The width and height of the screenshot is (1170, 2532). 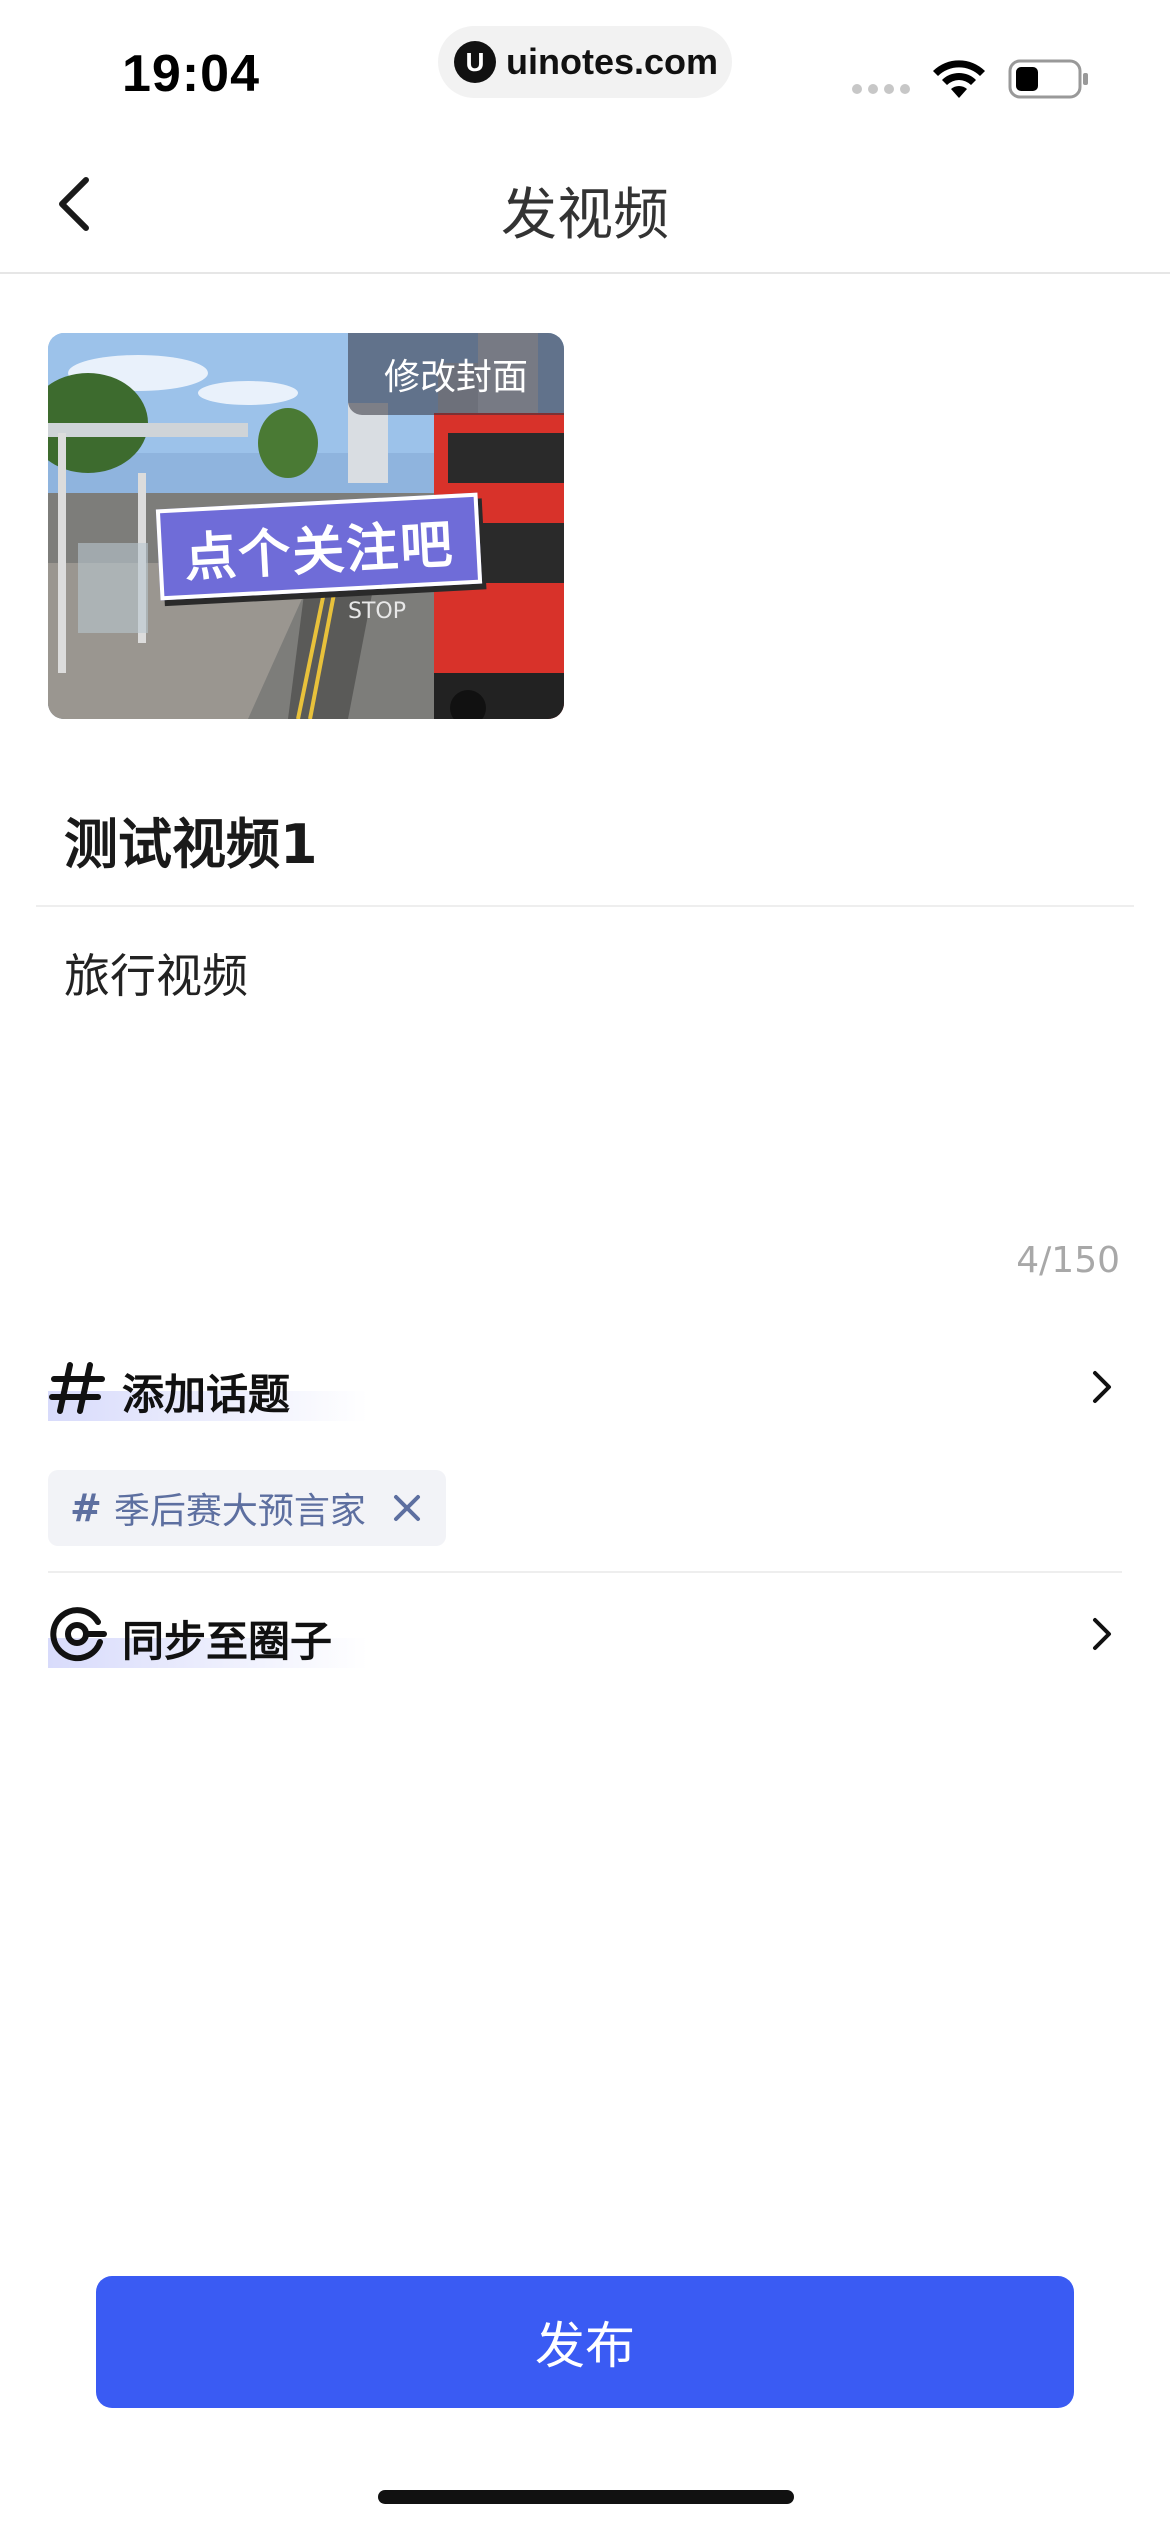 I want to click on sync-circle-label: 同步至圈子, so click(x=227, y=1641).